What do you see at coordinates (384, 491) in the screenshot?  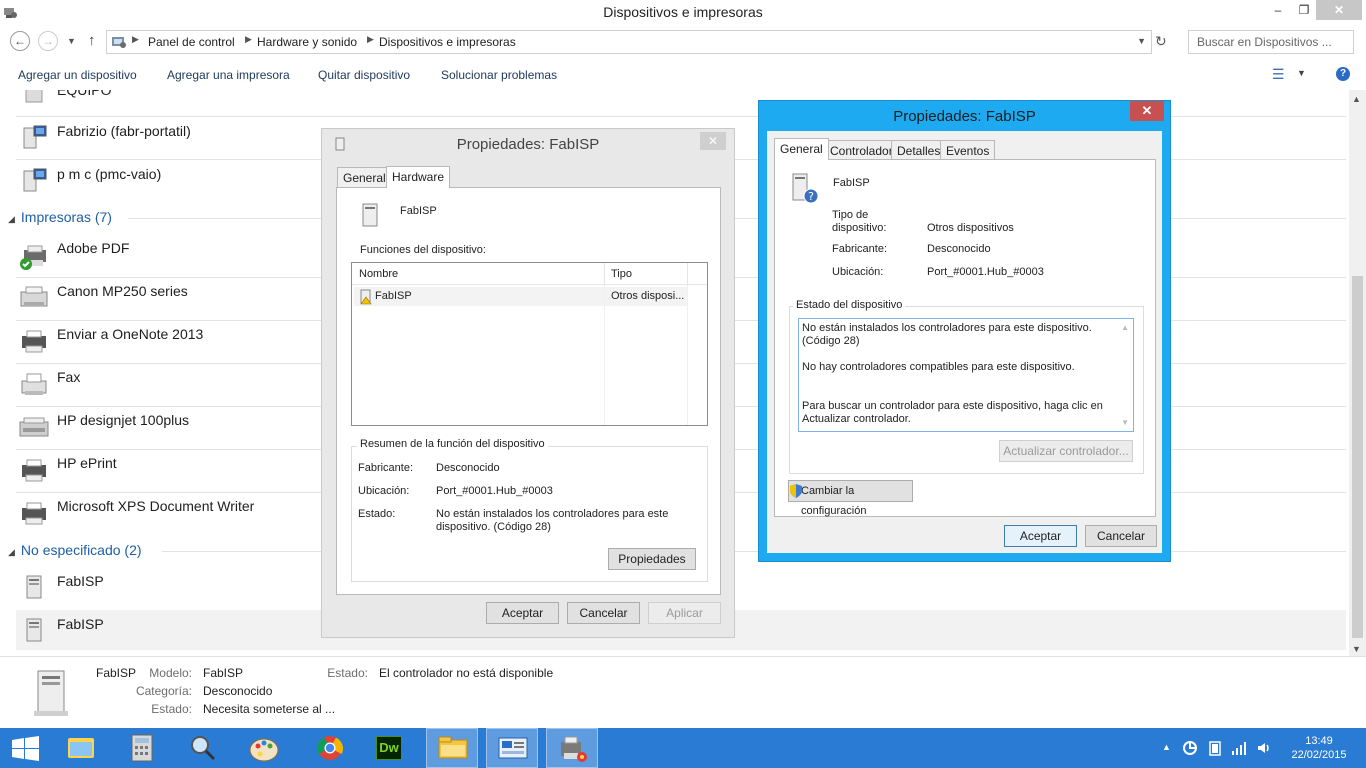 I see `location-label: Ubicación:` at bounding box center [384, 491].